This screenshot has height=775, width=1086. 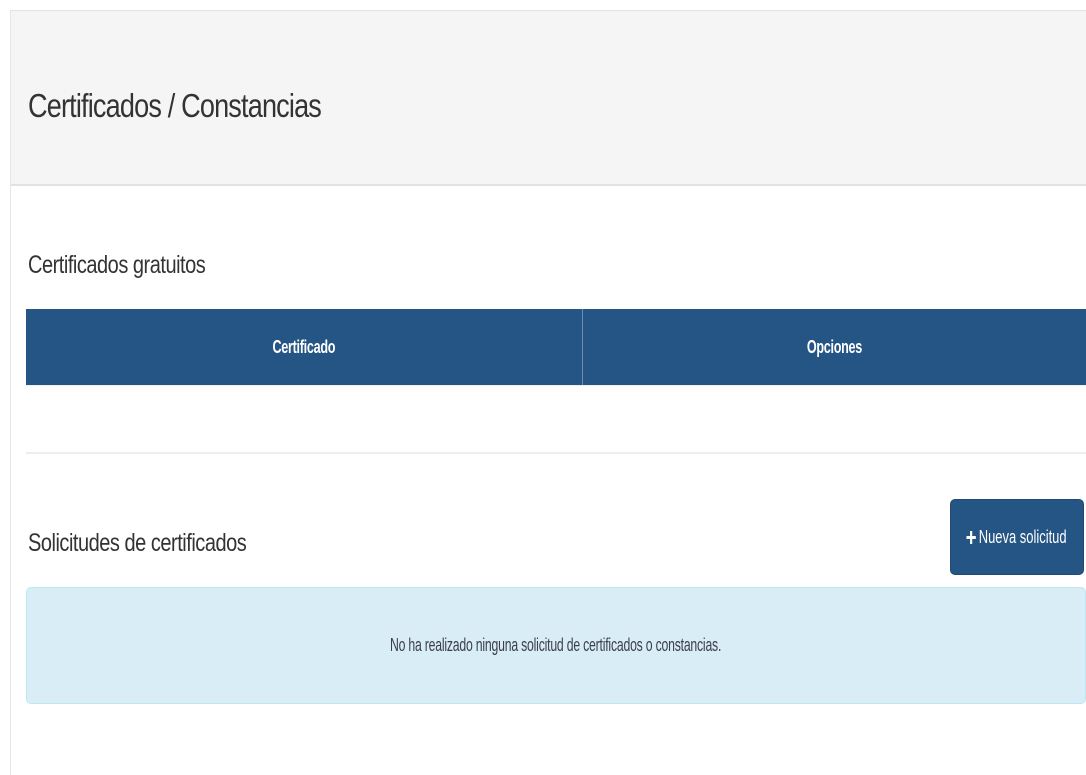 What do you see at coordinates (1023, 536) in the screenshot?
I see `new-request-button-label: Nueva solicitud` at bounding box center [1023, 536].